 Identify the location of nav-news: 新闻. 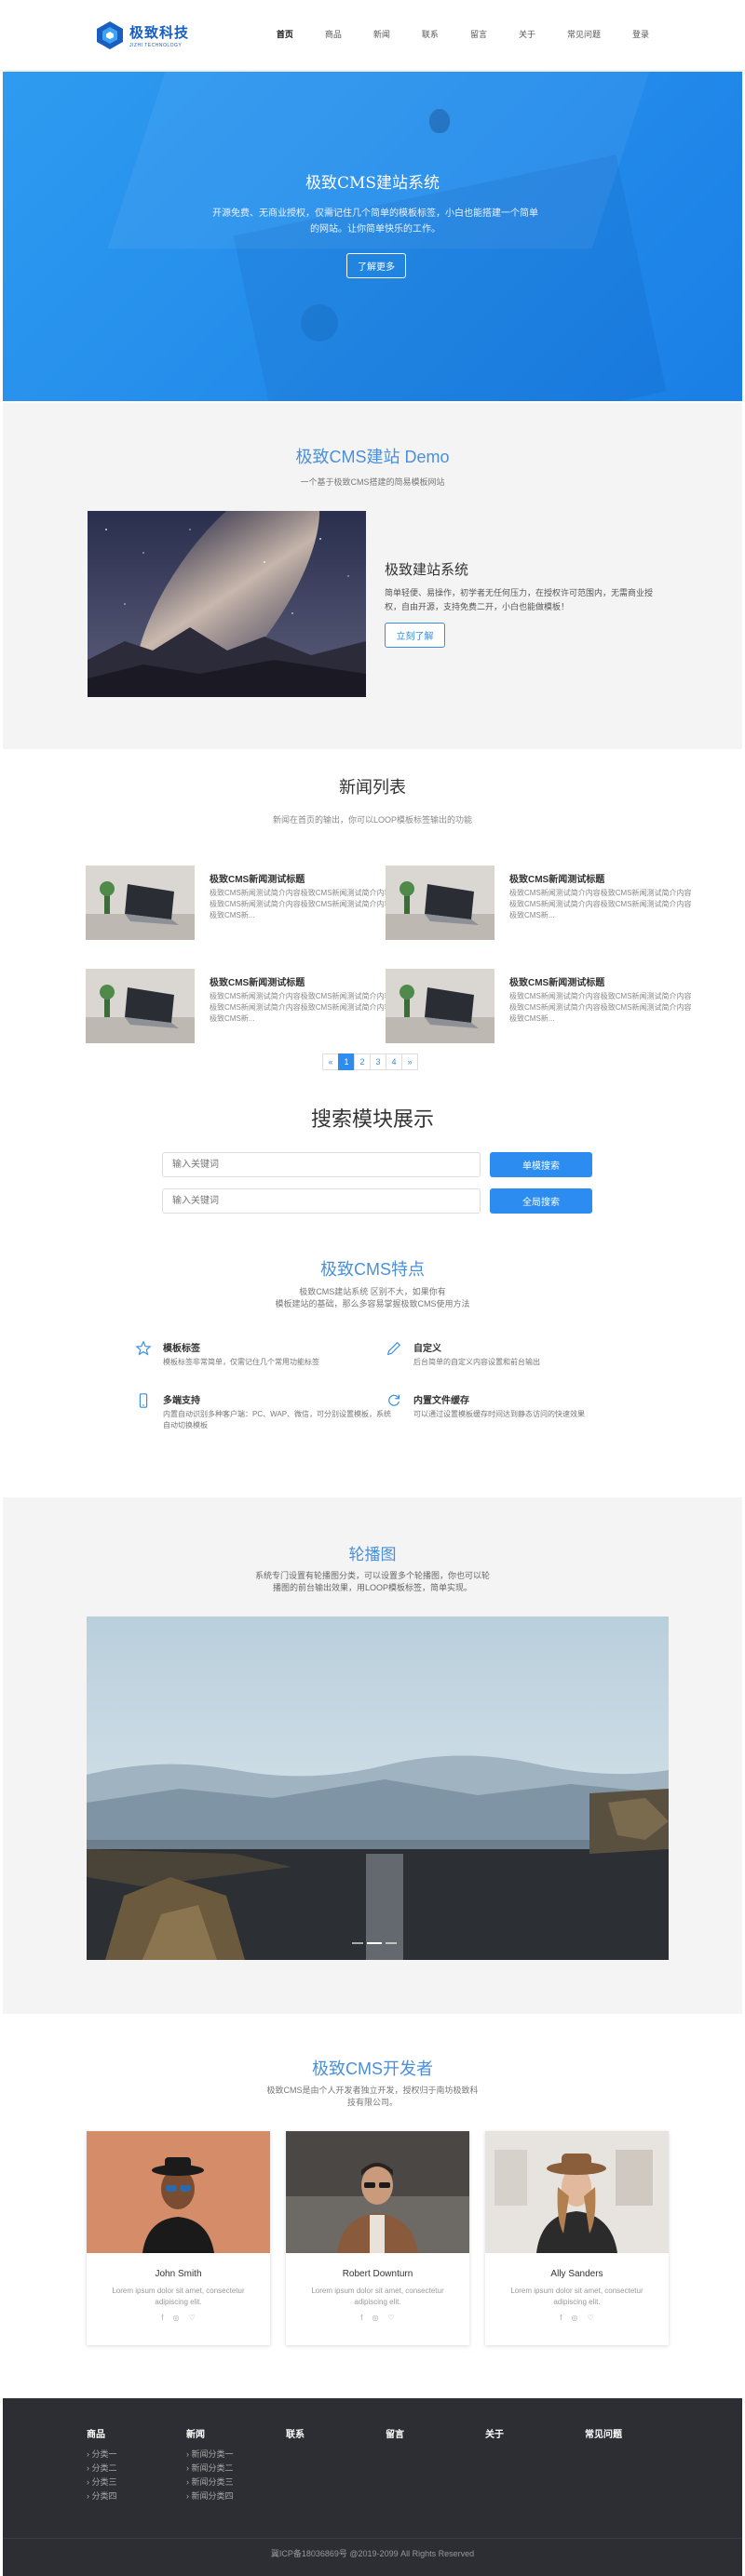
(381, 34).